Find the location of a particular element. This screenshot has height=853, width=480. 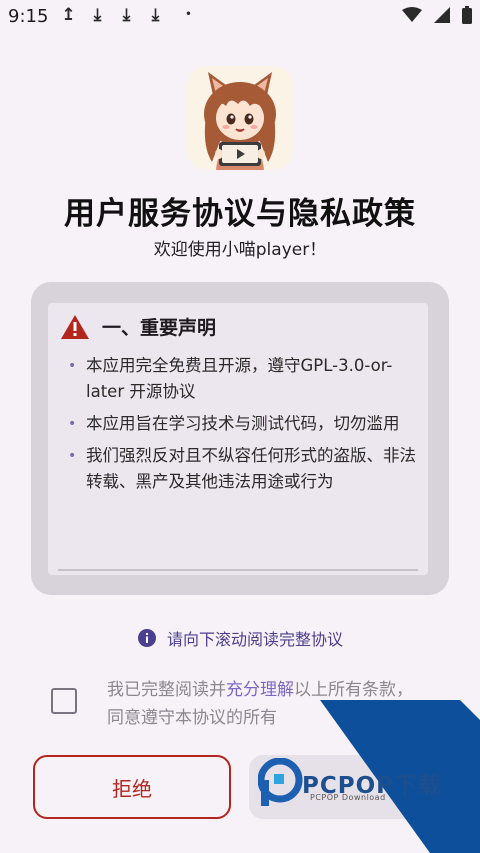

notification-icons: ↥ ⤓ ⤓ ⤓ • is located at coordinates (128, 15).